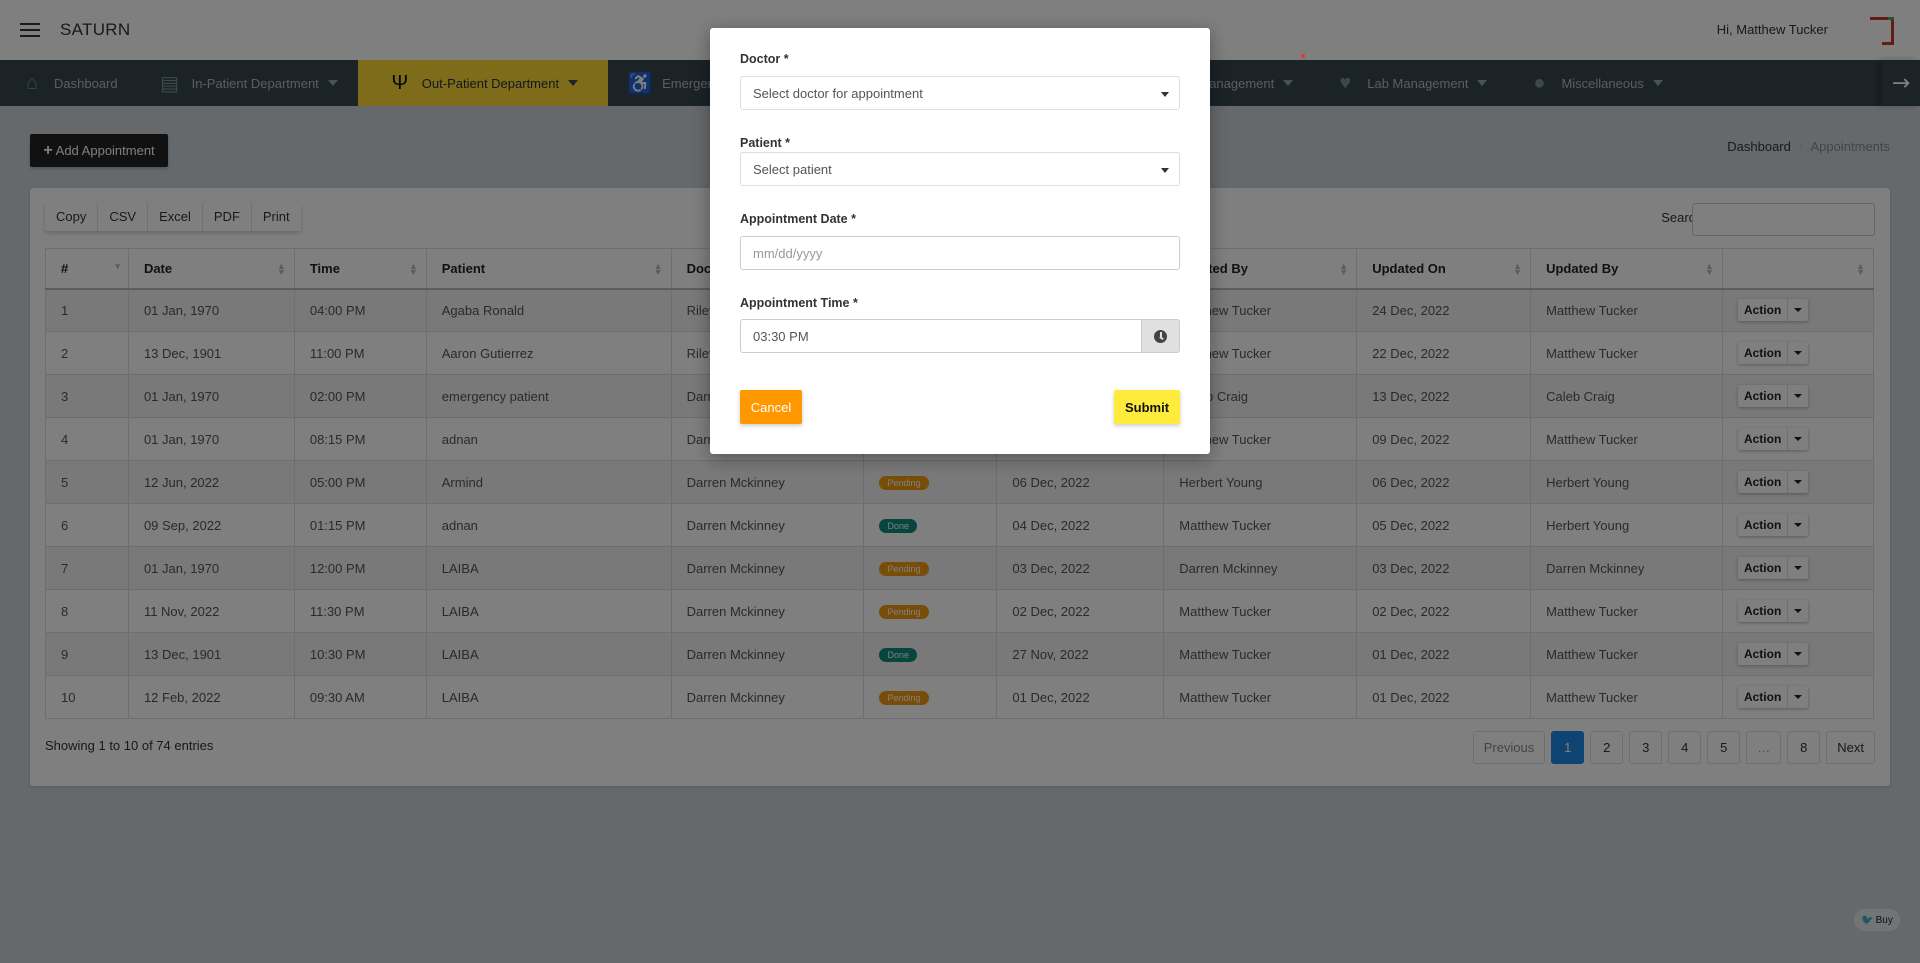  Describe the element at coordinates (941, 336) in the screenshot. I see `appointment-time-input: 03:30 PM` at that location.